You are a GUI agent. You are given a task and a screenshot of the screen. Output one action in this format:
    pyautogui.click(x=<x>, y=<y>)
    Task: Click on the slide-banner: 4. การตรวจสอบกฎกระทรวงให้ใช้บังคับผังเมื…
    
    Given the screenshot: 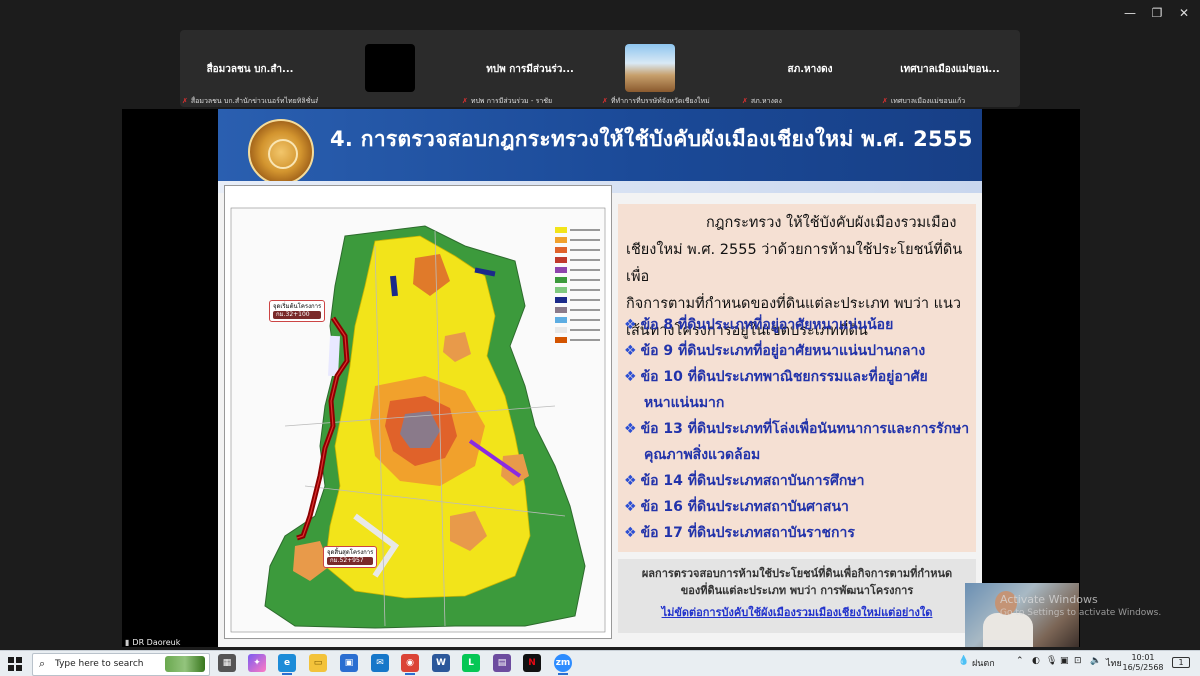 What is the action you would take?
    pyautogui.click(x=600, y=151)
    